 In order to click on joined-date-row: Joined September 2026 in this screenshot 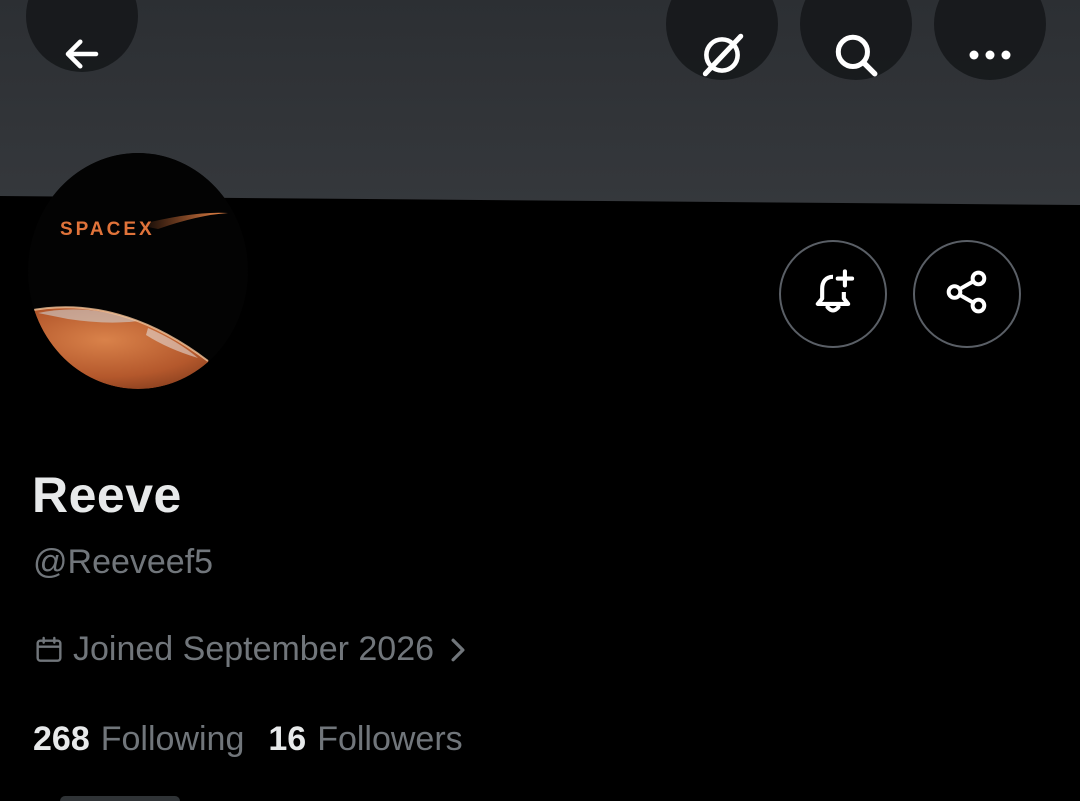, I will do `click(250, 649)`.